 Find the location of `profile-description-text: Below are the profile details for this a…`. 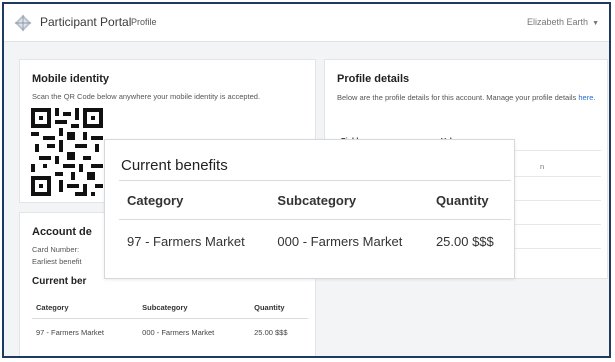

profile-description-text: Below are the profile details for this a… is located at coordinates (458, 97).